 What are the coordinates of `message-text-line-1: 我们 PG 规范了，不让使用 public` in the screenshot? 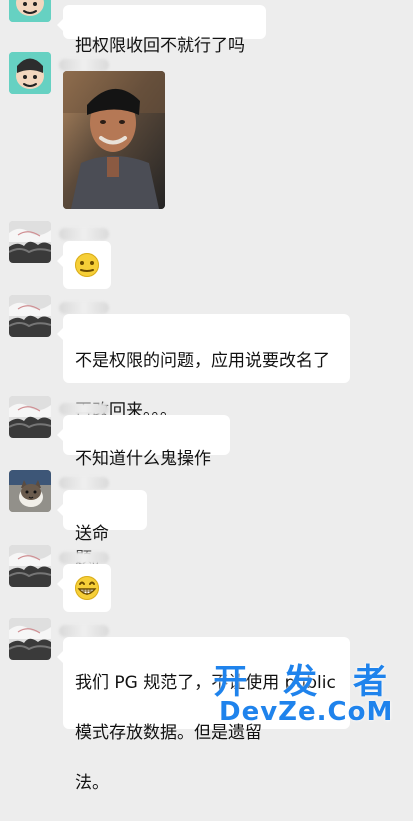 It's located at (205, 683).